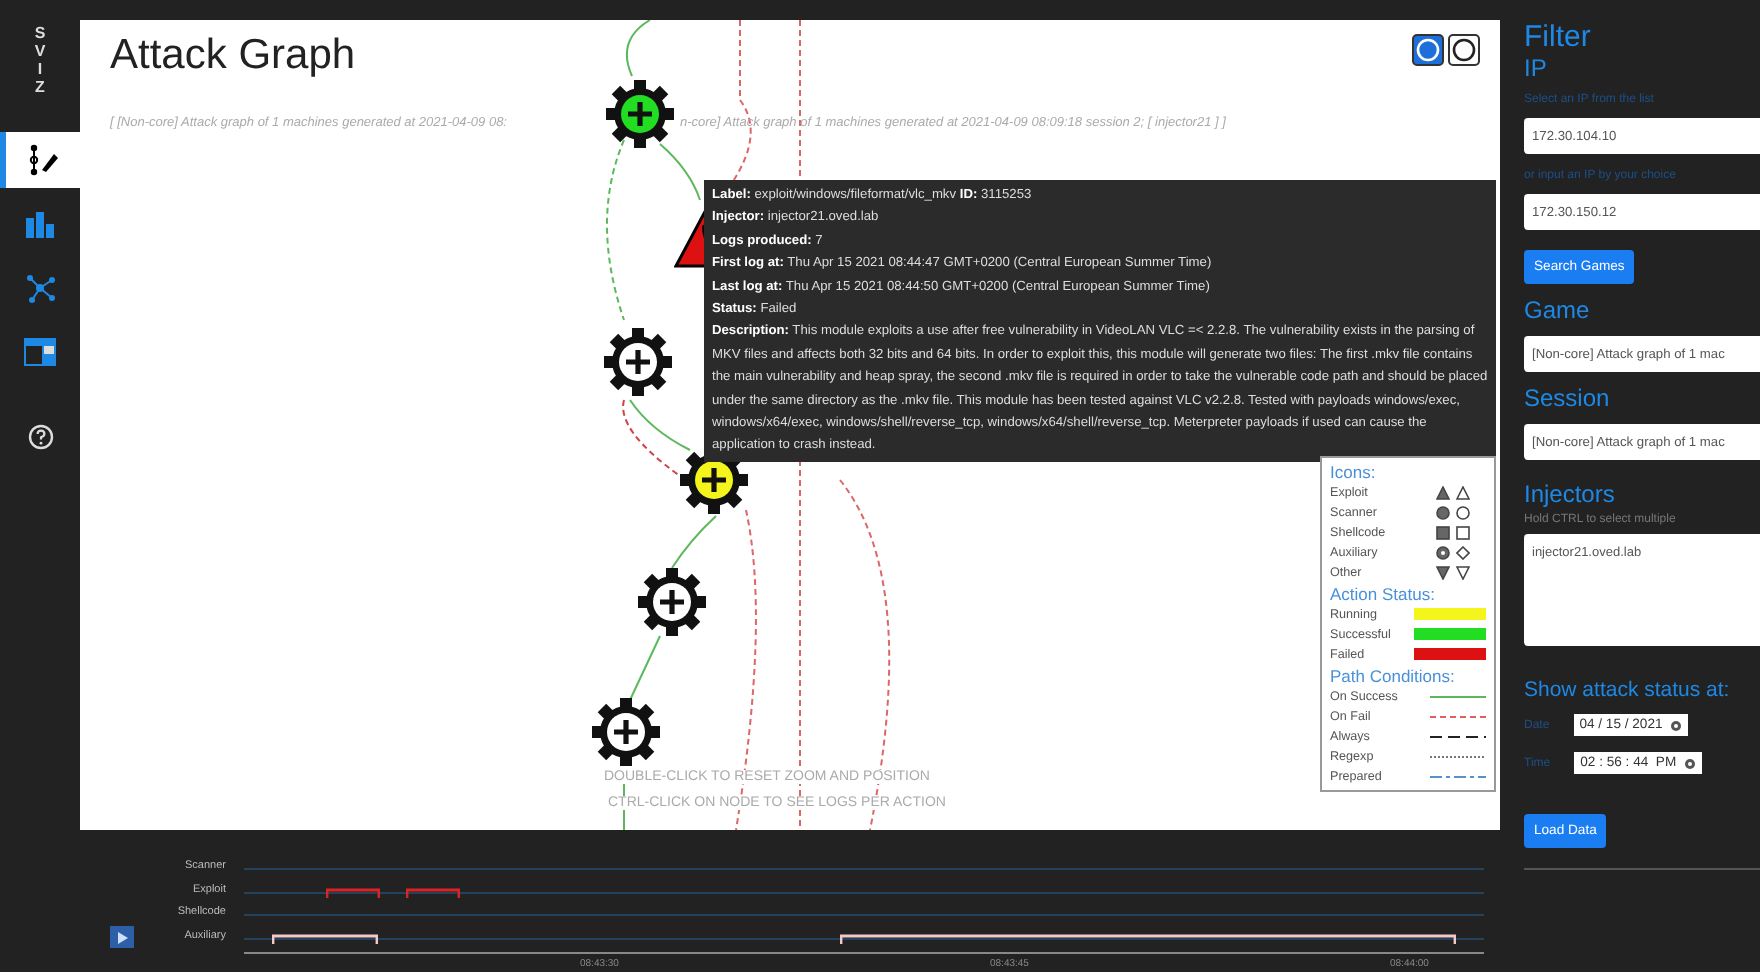 The height and width of the screenshot is (972, 1760). What do you see at coordinates (40, 436) in the screenshot?
I see `help-icon` at bounding box center [40, 436].